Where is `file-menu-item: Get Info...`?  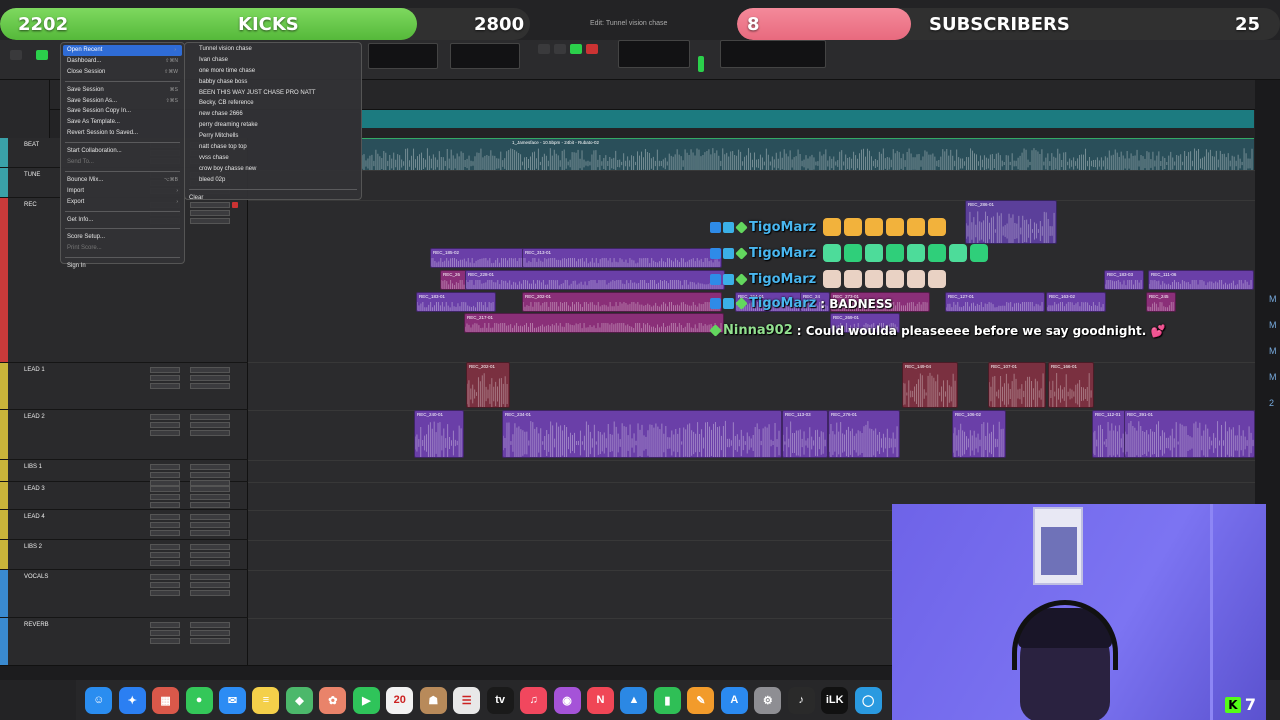
file-menu-item: Get Info... is located at coordinates (122, 220).